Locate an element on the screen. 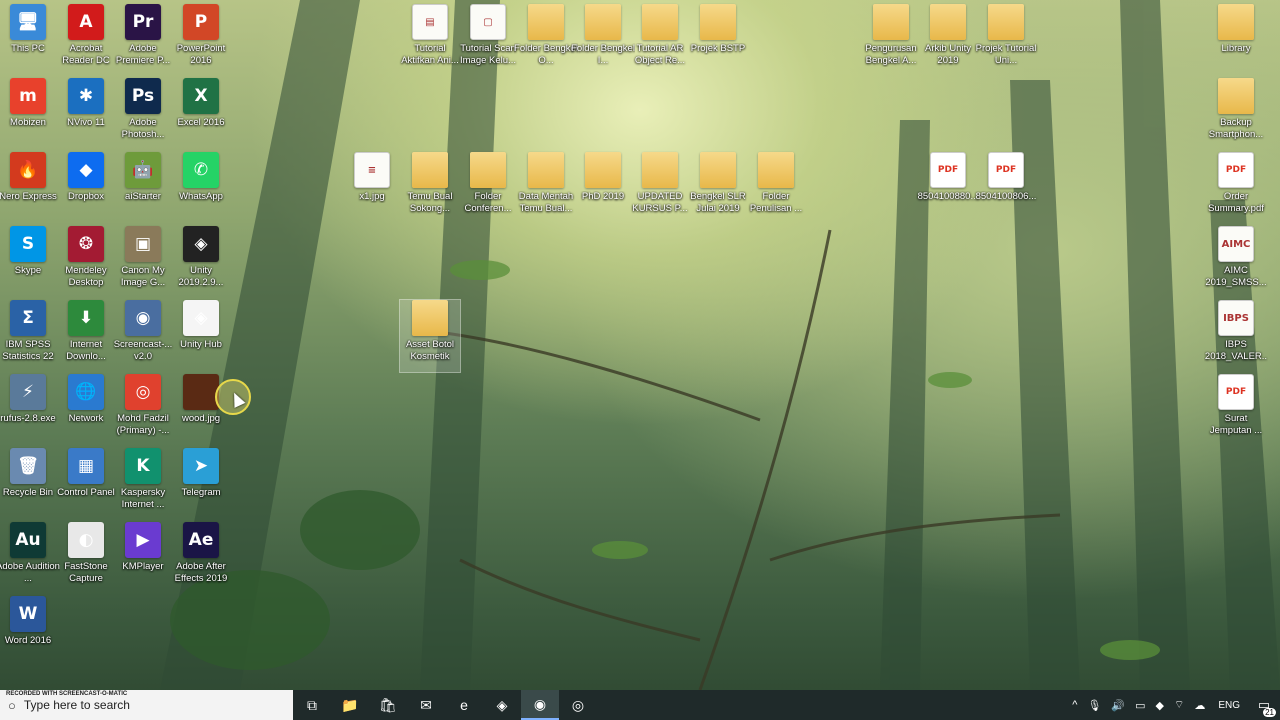 This screenshot has width=1280, height=720. display-icon: ▭ is located at coordinates (1140, 705).